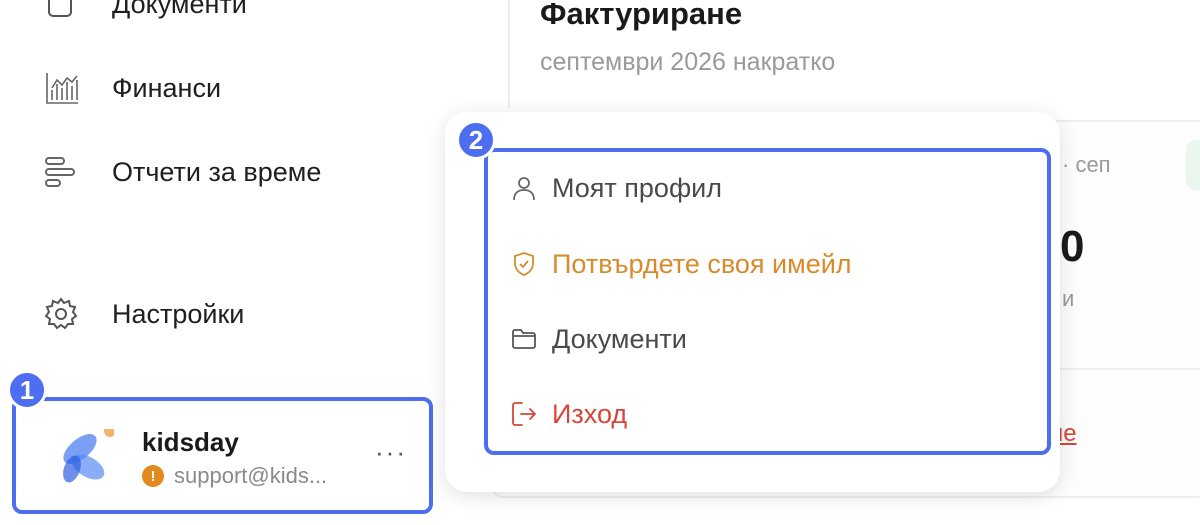 Image resolution: width=1200 pixels, height=525 pixels. I want to click on step-badge-1: 1, so click(27, 390).